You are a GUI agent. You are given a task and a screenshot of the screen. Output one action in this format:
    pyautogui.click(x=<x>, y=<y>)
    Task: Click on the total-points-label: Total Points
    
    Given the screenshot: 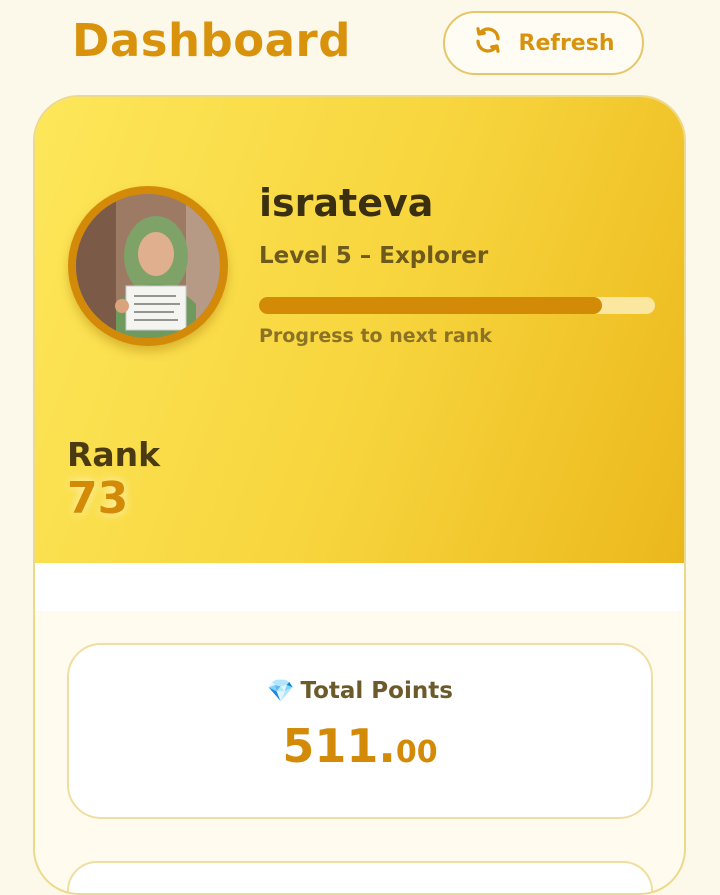 What is the action you would take?
    pyautogui.click(x=376, y=691)
    